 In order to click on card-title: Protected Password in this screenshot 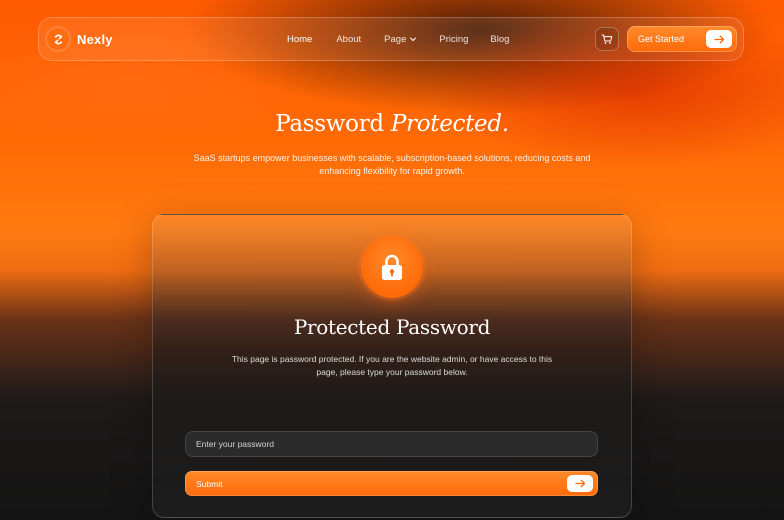, I will do `click(392, 327)`.